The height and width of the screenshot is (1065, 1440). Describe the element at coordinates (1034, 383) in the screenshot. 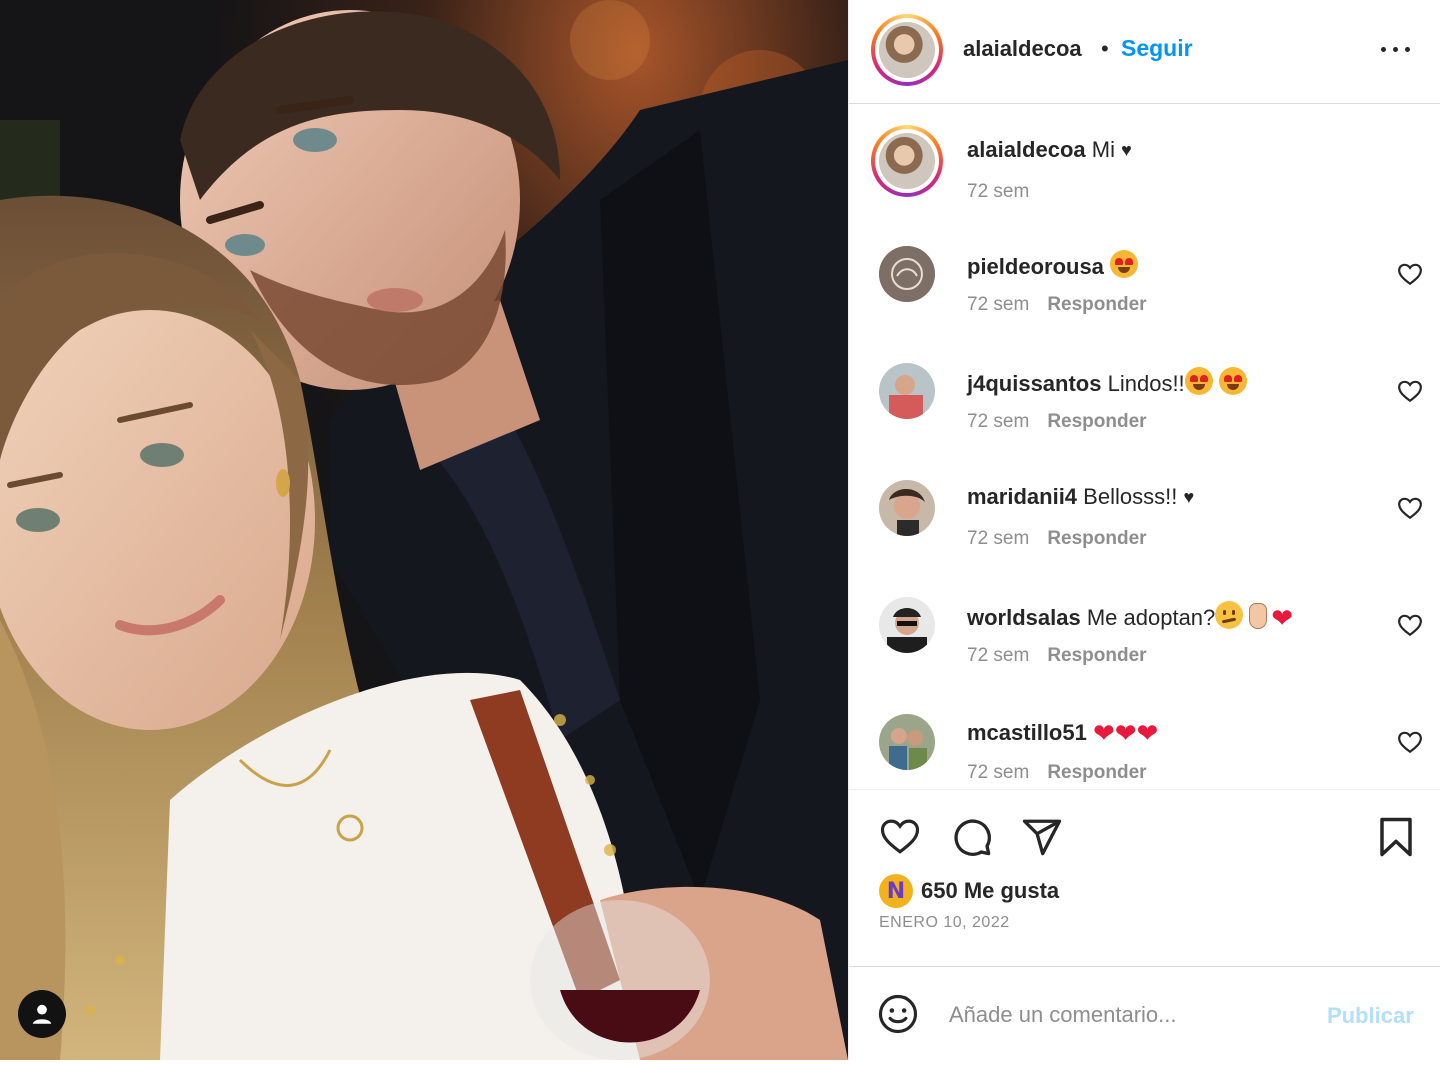

I see `comment-username: j4quissantos` at that location.